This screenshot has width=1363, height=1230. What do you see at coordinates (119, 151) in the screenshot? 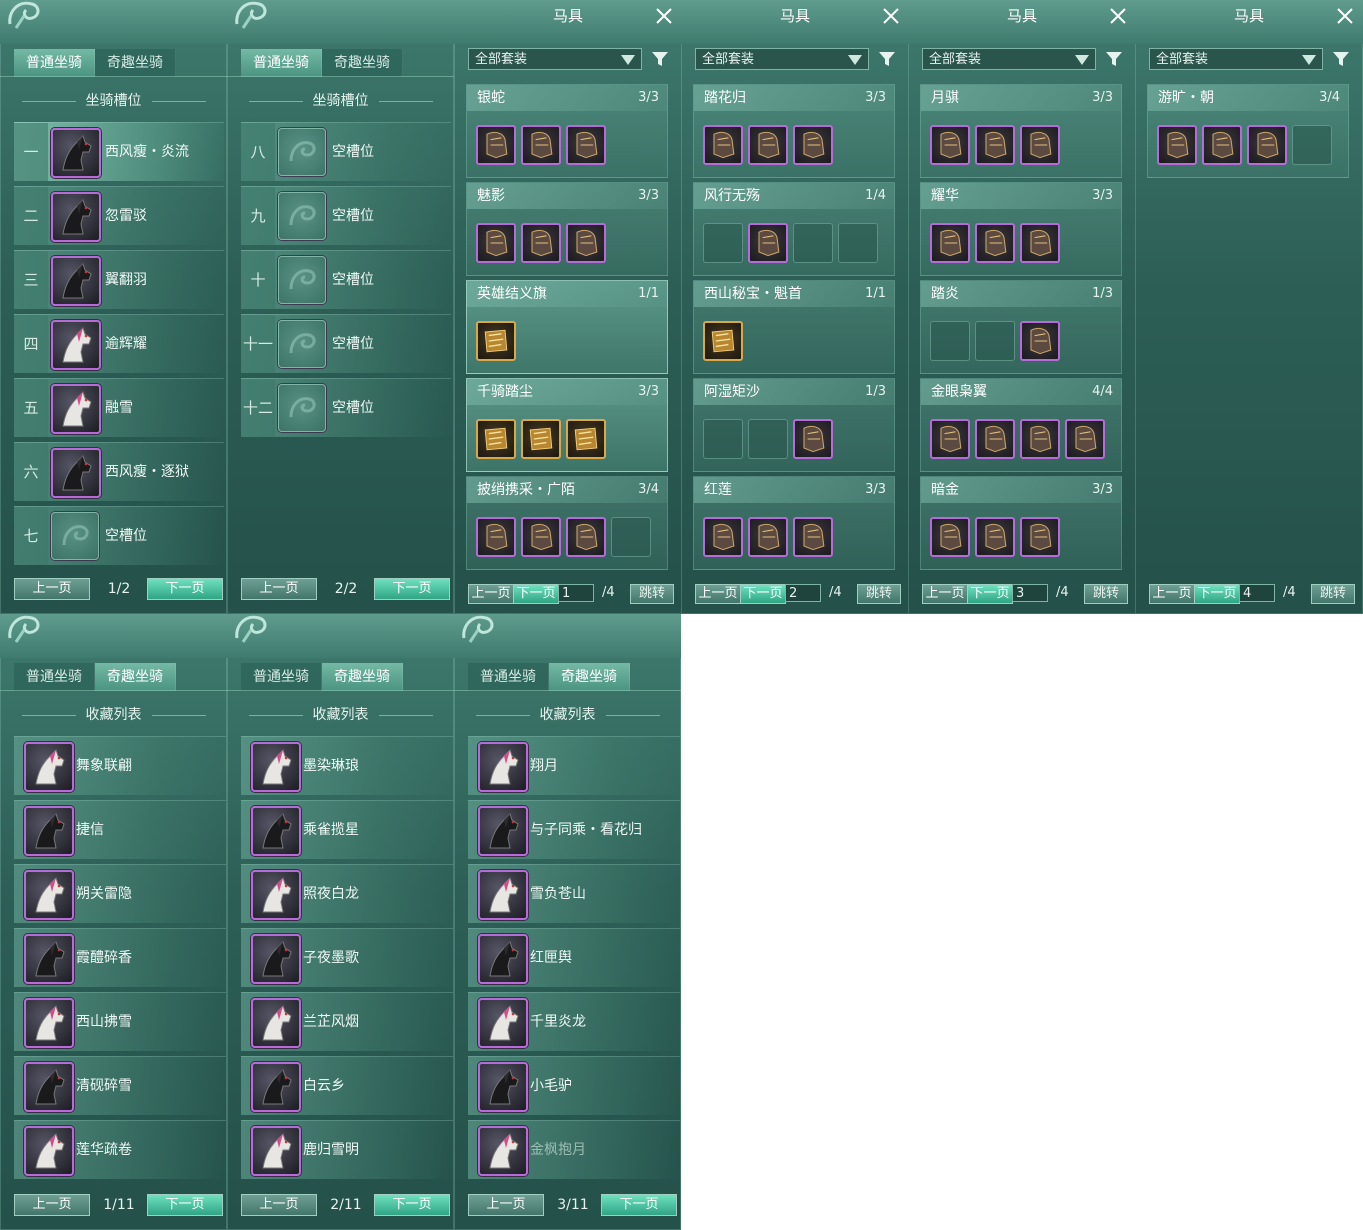
I see `mount-slot: 一 西风瘦・炎流` at bounding box center [119, 151].